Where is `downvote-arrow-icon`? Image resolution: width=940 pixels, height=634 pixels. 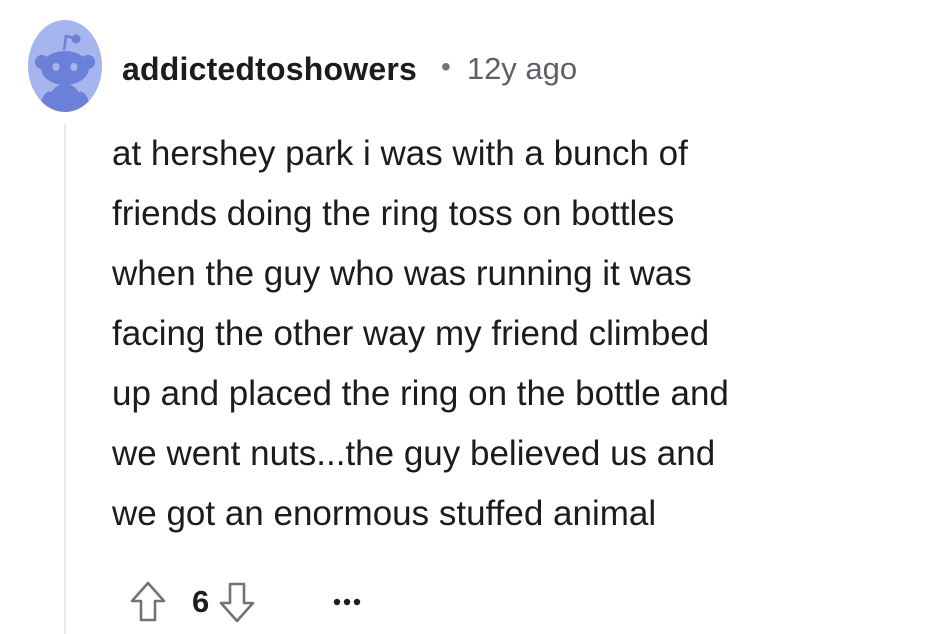
downvote-arrow-icon is located at coordinates (237, 602).